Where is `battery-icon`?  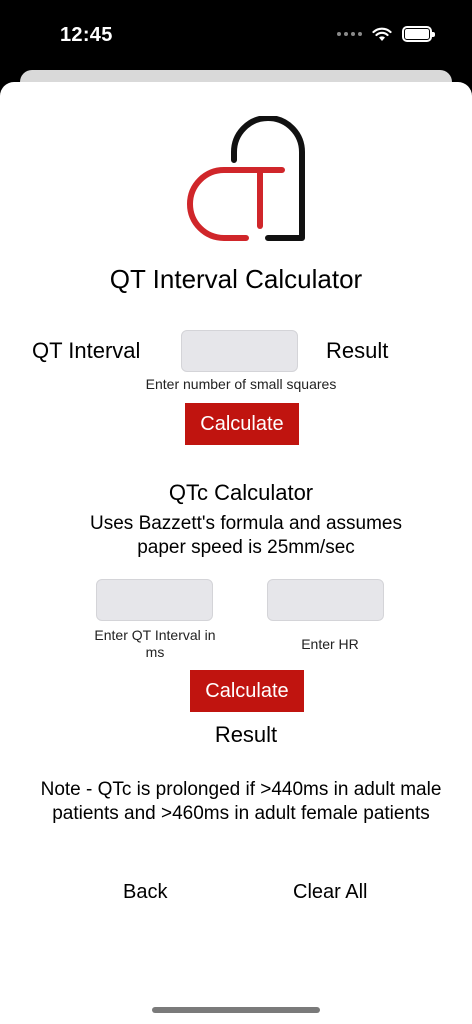 battery-icon is located at coordinates (418, 34).